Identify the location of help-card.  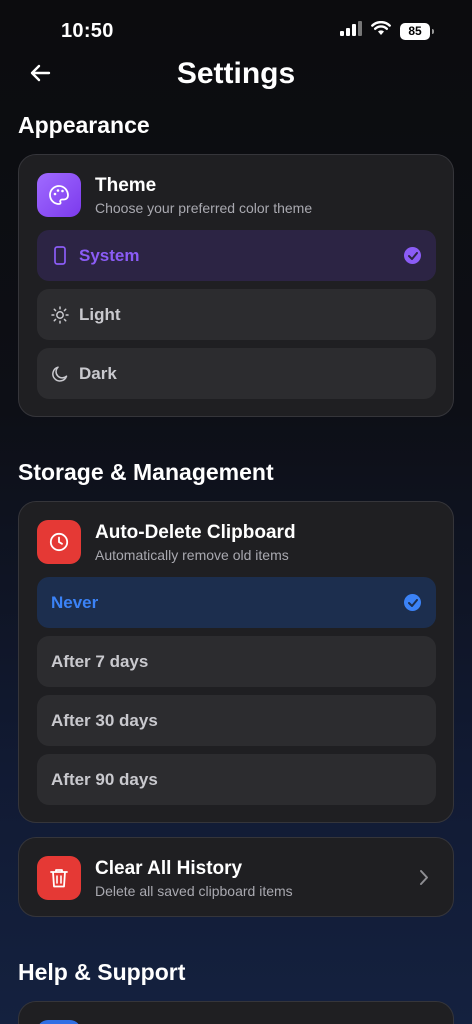
(236, 1012).